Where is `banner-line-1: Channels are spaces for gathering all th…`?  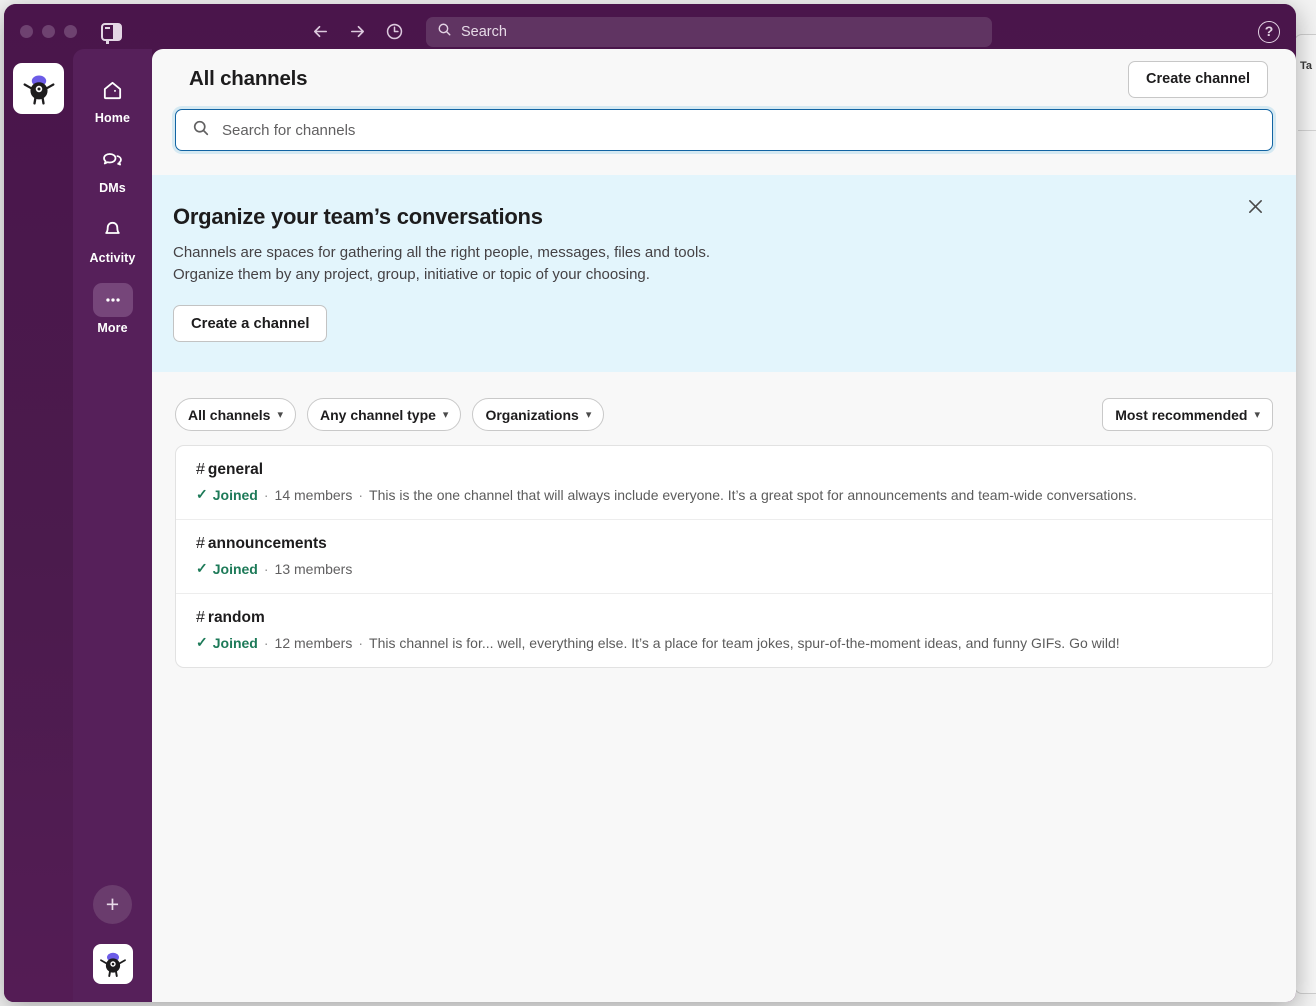 banner-line-1: Channels are spaces for gathering all th… is located at coordinates (441, 252).